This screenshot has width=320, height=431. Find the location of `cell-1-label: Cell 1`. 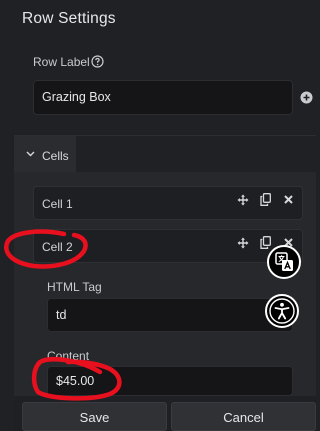

cell-1-label: Cell 1 is located at coordinates (57, 204).